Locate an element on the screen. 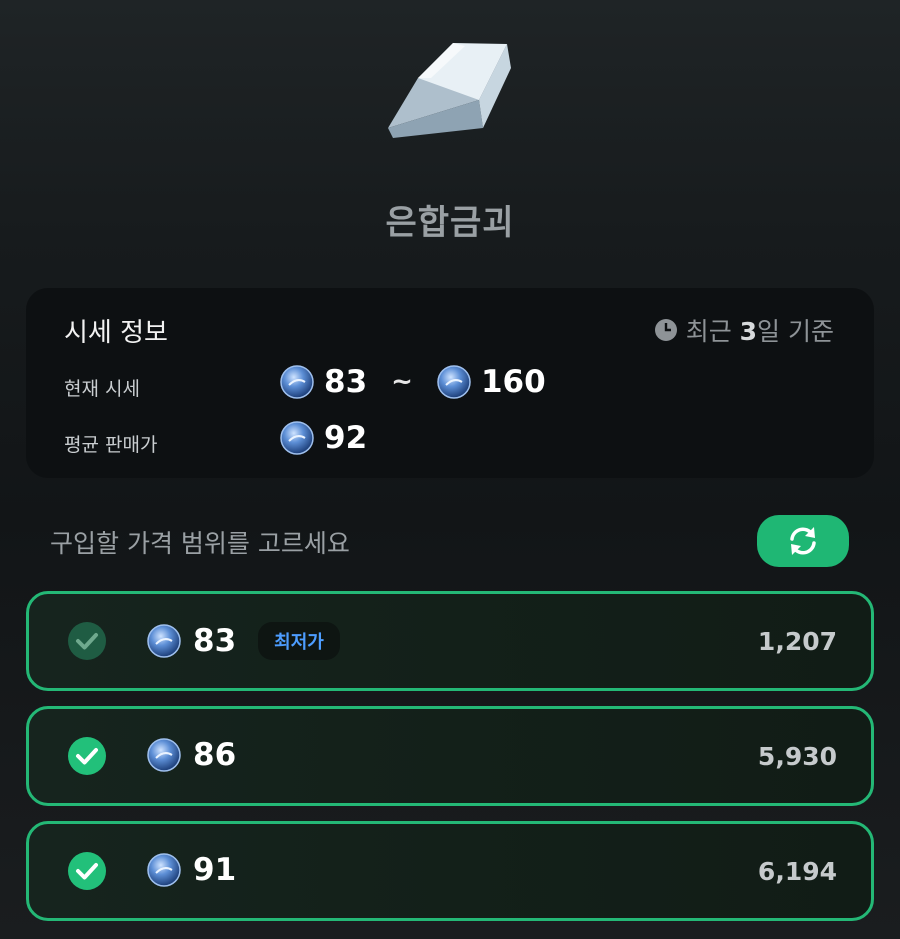  current-price-min: 83 is located at coordinates (346, 382).